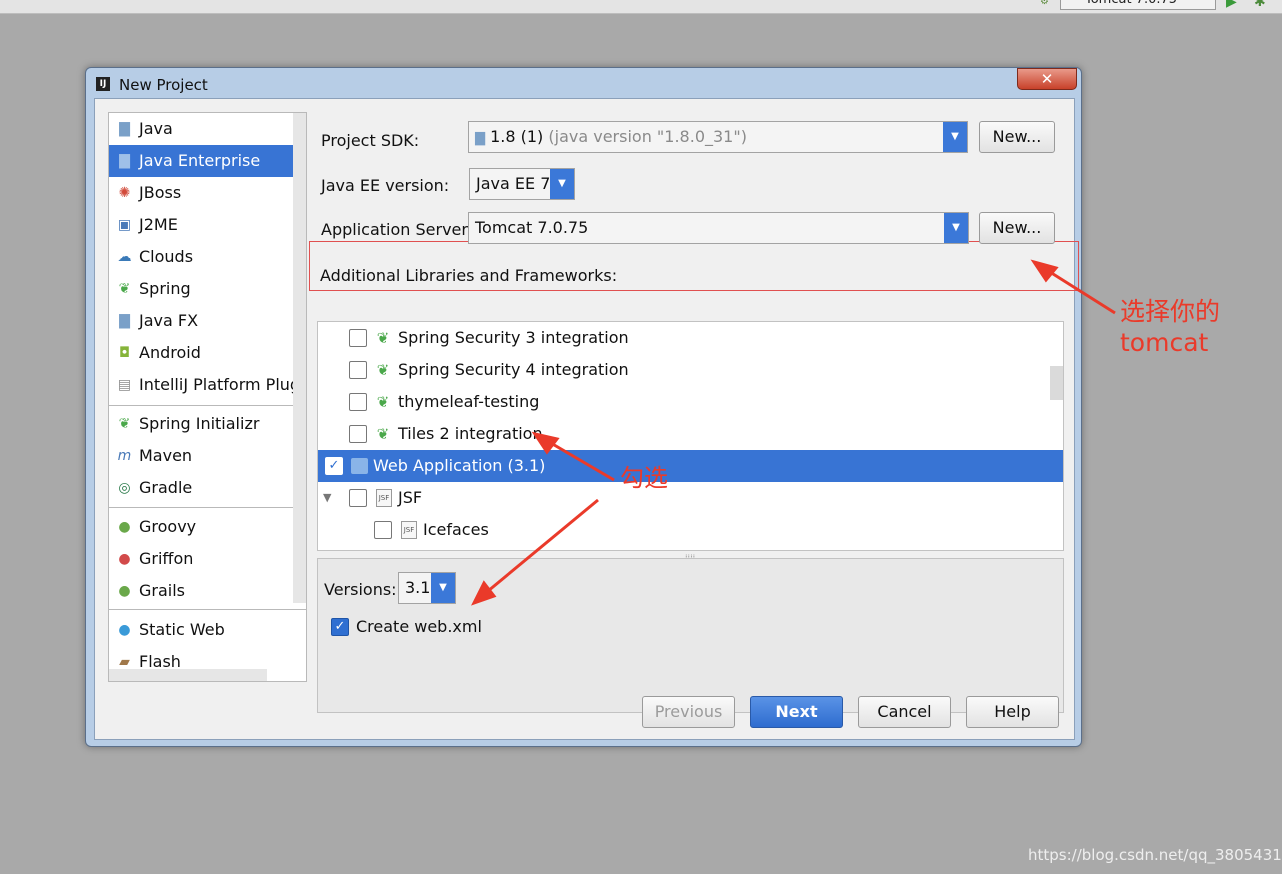 This screenshot has width=1282, height=874. I want to click on annotation-select-tomcat: 选择你的 tomcat, so click(1170, 327).